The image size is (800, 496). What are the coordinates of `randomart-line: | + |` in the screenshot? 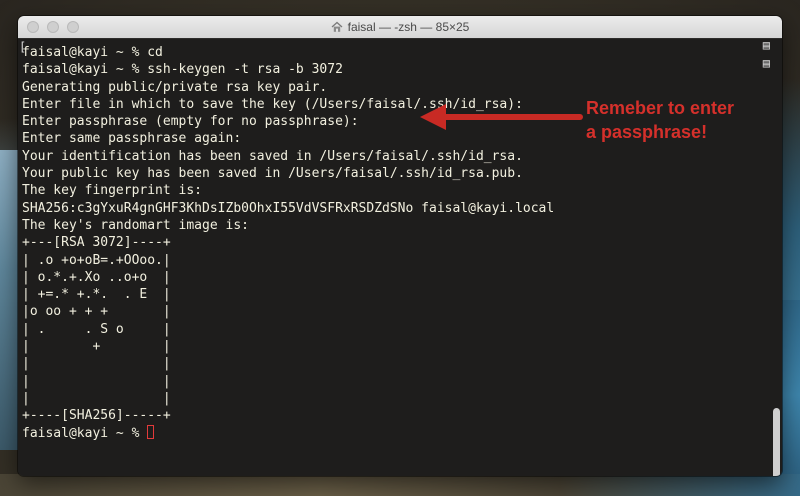 It's located at (96, 347).